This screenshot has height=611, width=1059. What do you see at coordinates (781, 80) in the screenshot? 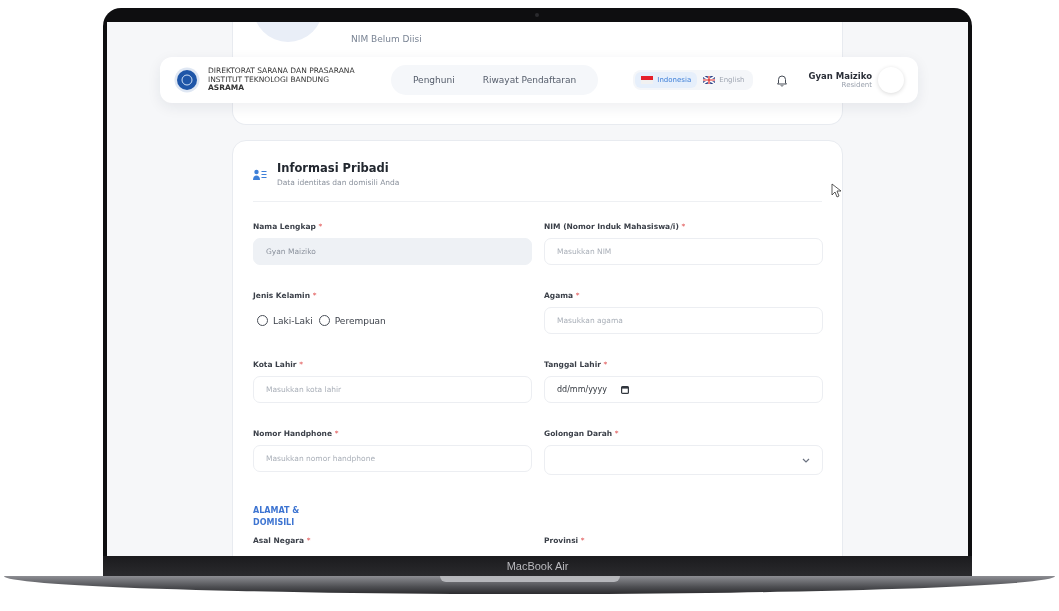
I see `notification-bell-icon` at bounding box center [781, 80].